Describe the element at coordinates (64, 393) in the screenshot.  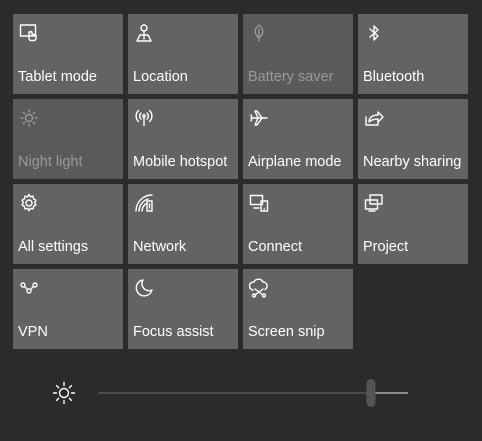
I see `brightness-sun-icon` at that location.